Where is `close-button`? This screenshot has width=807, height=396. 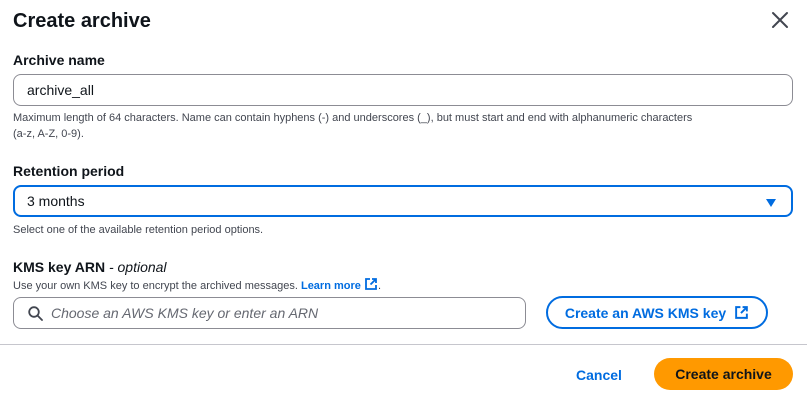
close-button is located at coordinates (780, 20).